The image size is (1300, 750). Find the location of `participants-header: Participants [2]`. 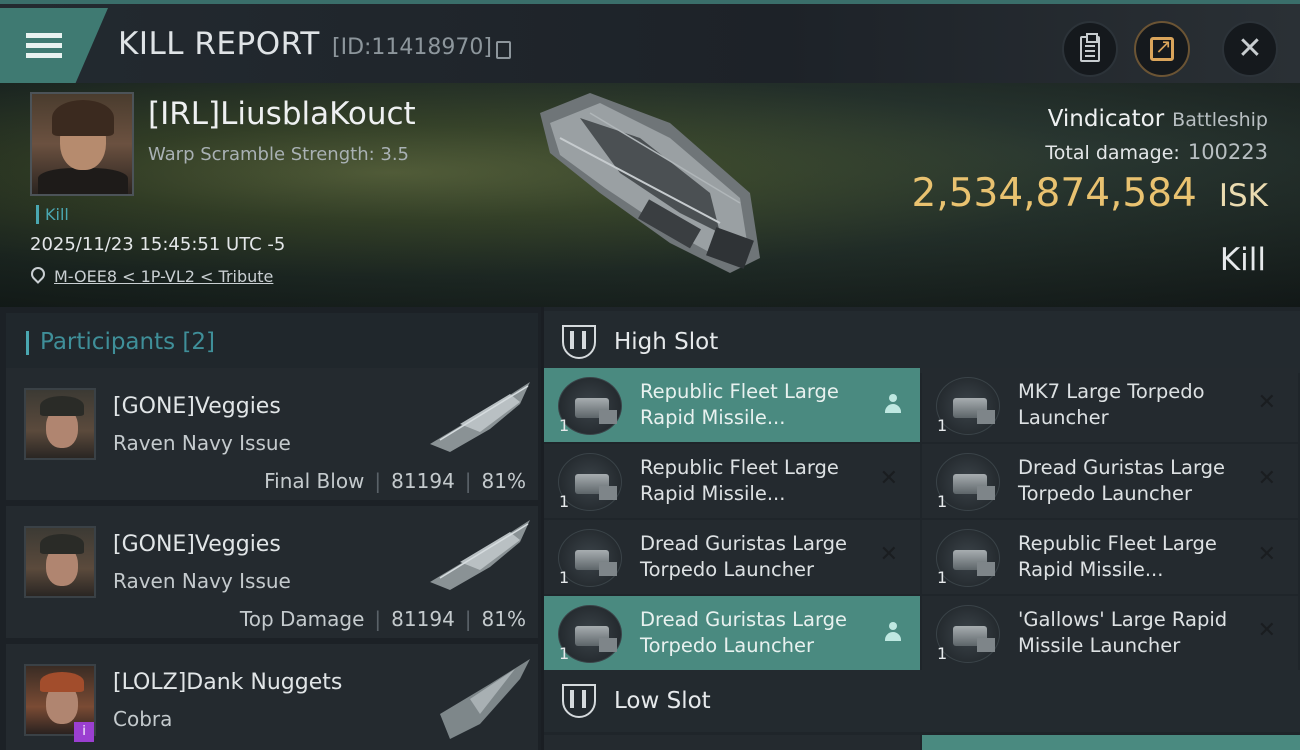

participants-header: Participants [2] is located at coordinates (272, 342).